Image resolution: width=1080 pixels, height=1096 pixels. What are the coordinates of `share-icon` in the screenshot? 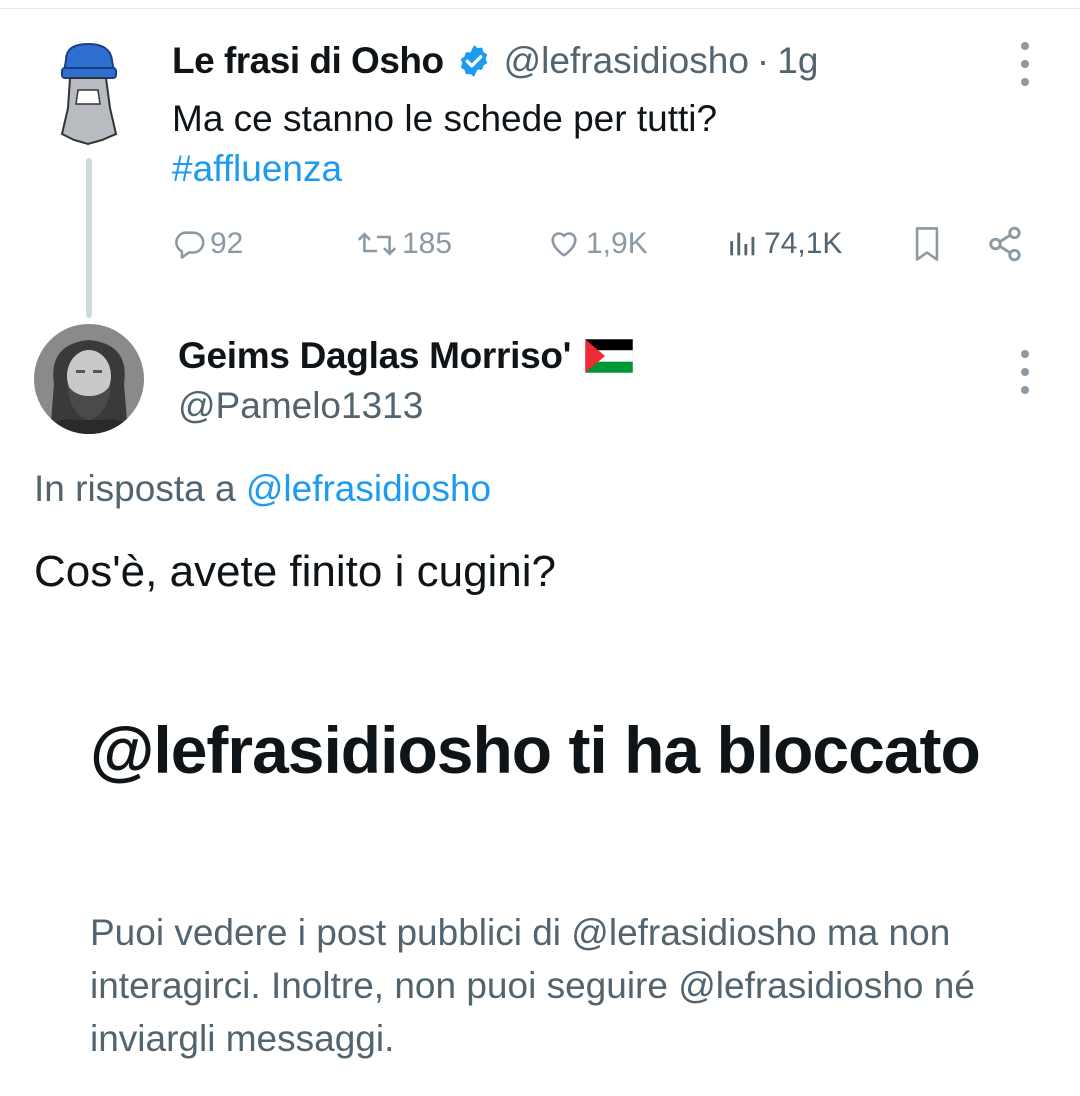 It's located at (1005, 244).